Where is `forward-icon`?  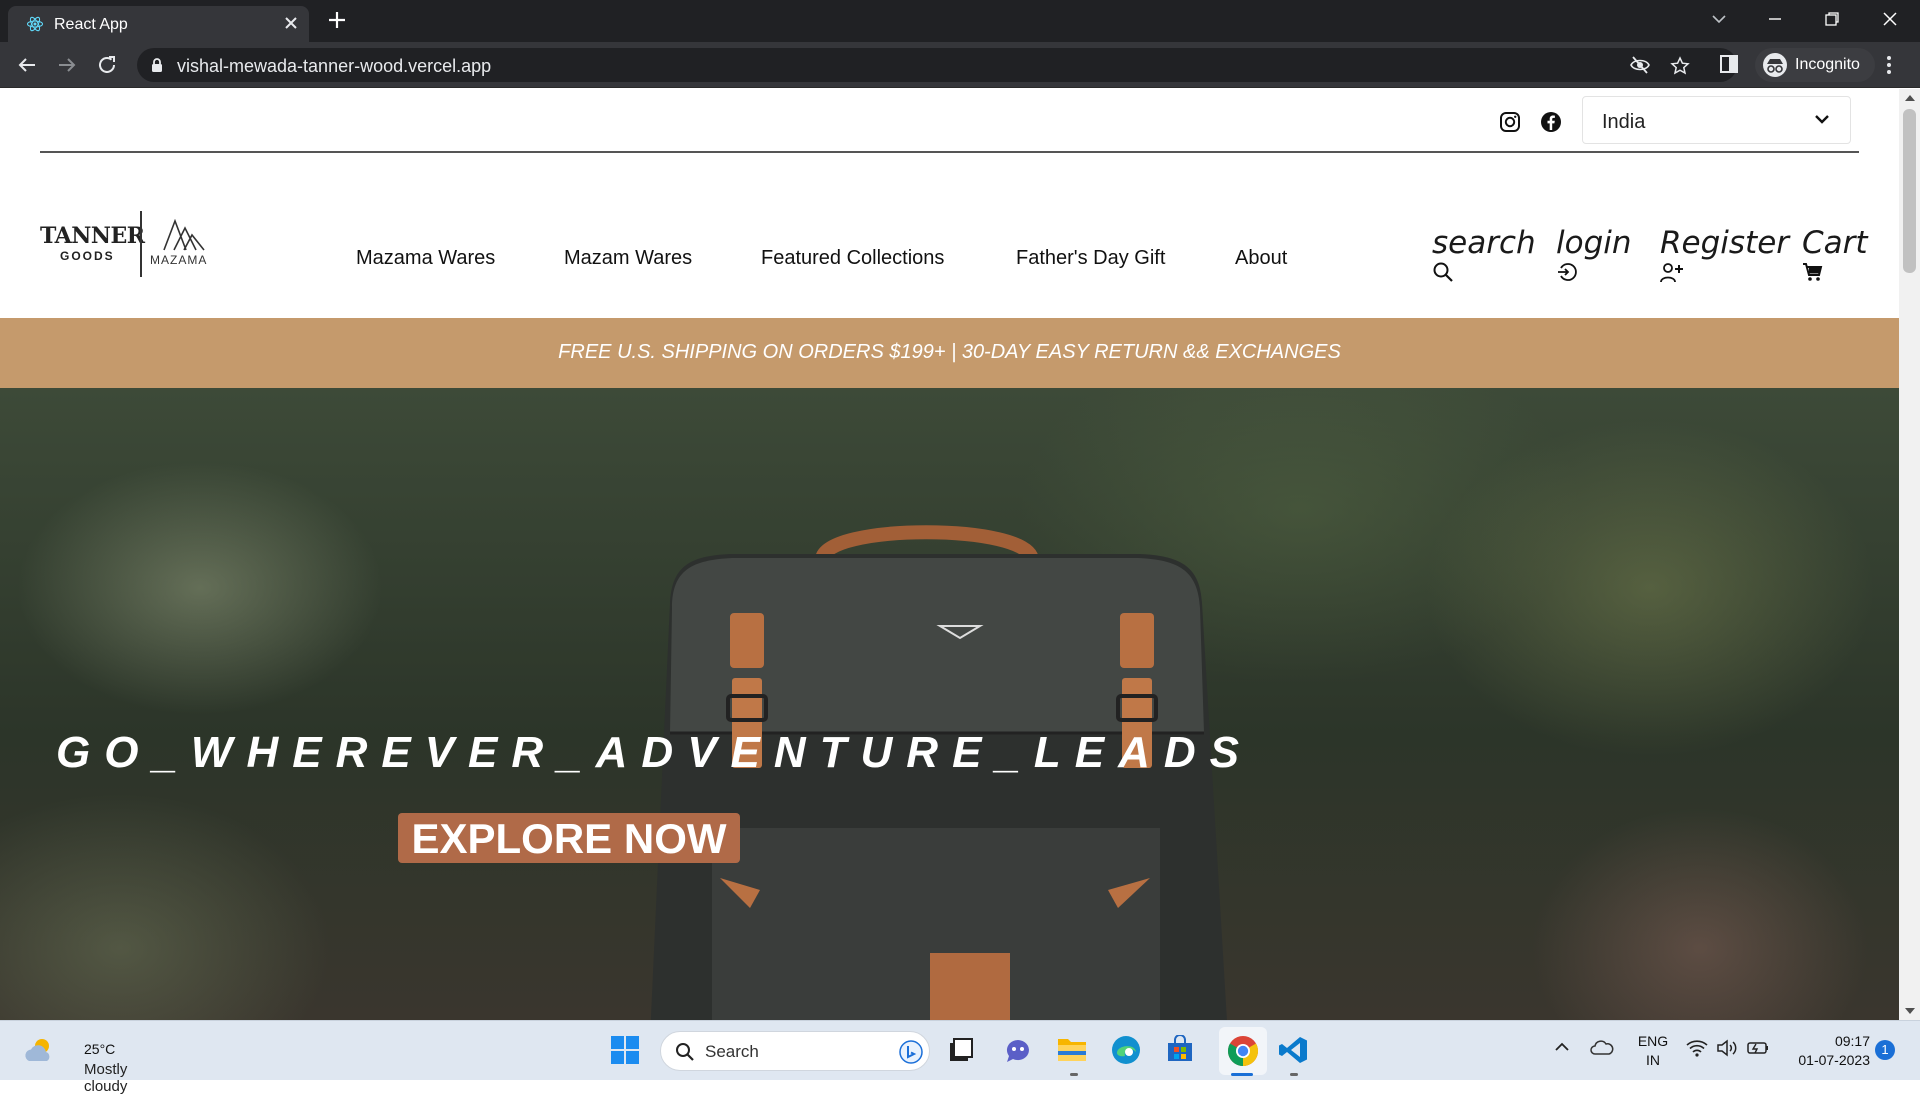 forward-icon is located at coordinates (67, 65).